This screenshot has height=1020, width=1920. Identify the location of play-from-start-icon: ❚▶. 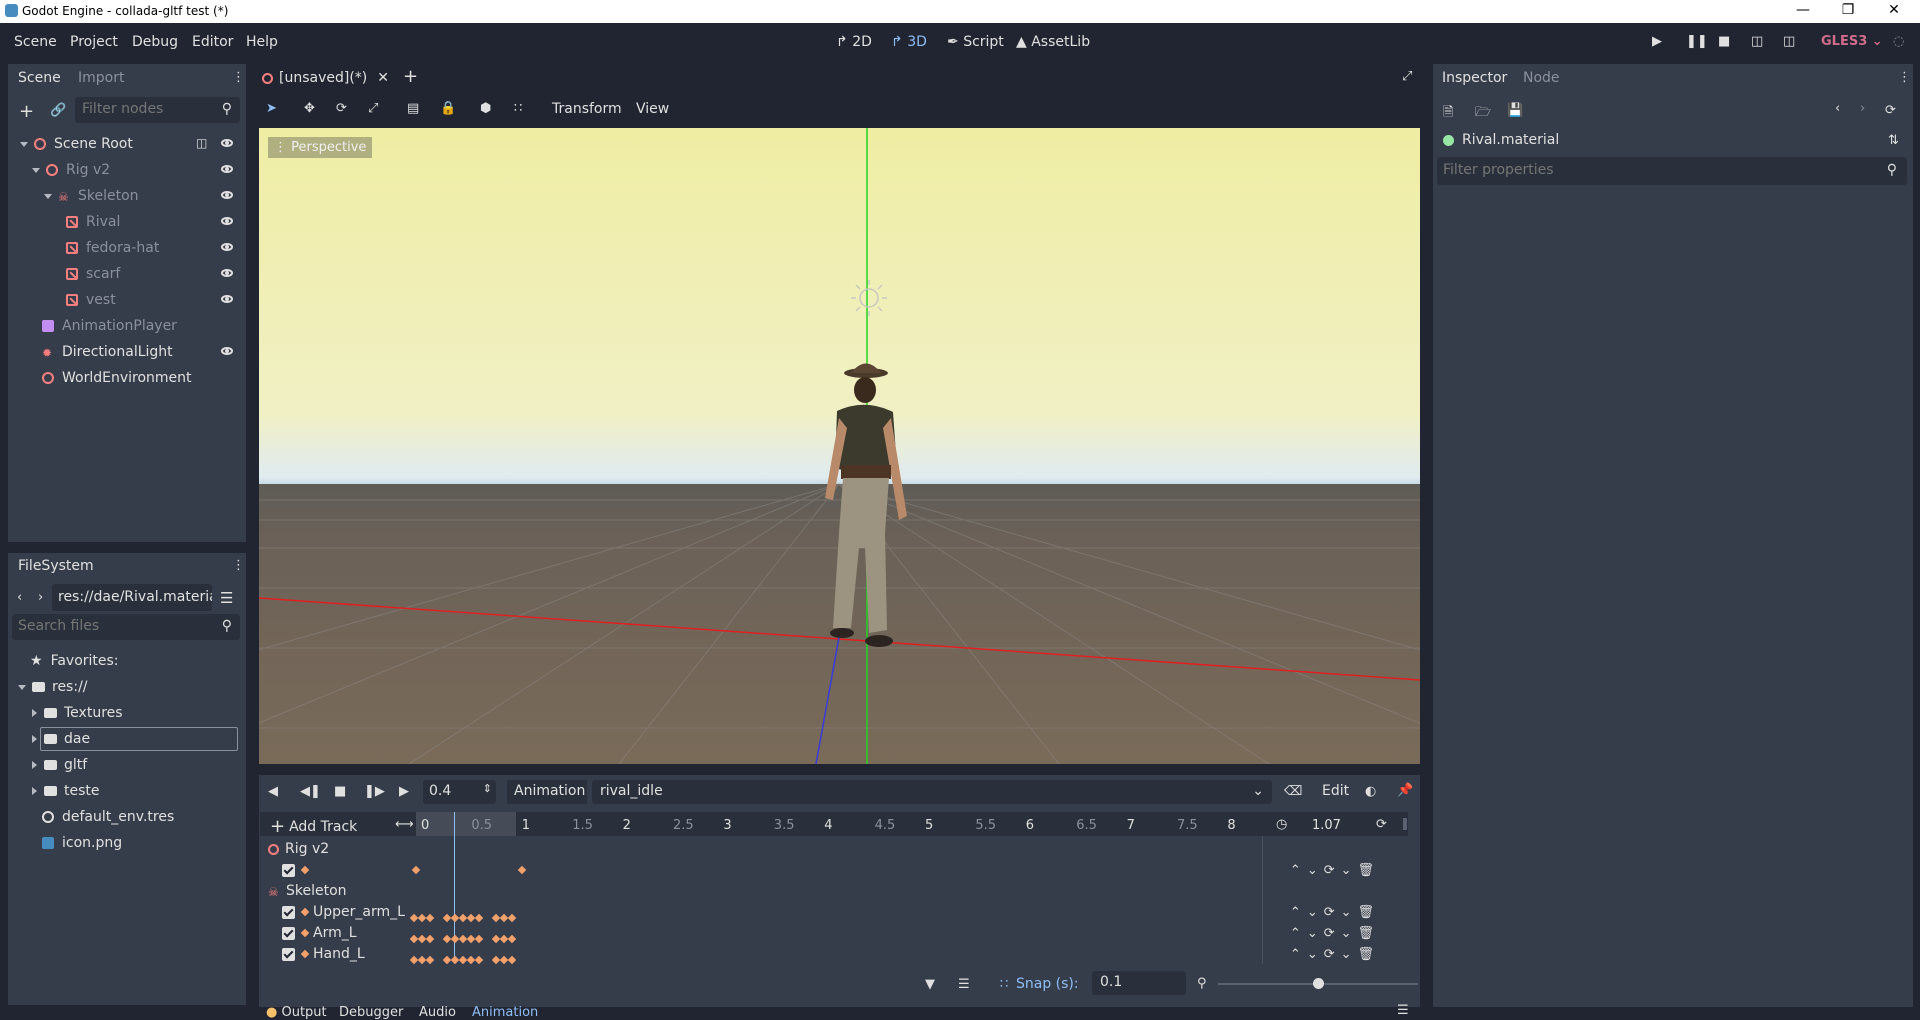
(374, 791).